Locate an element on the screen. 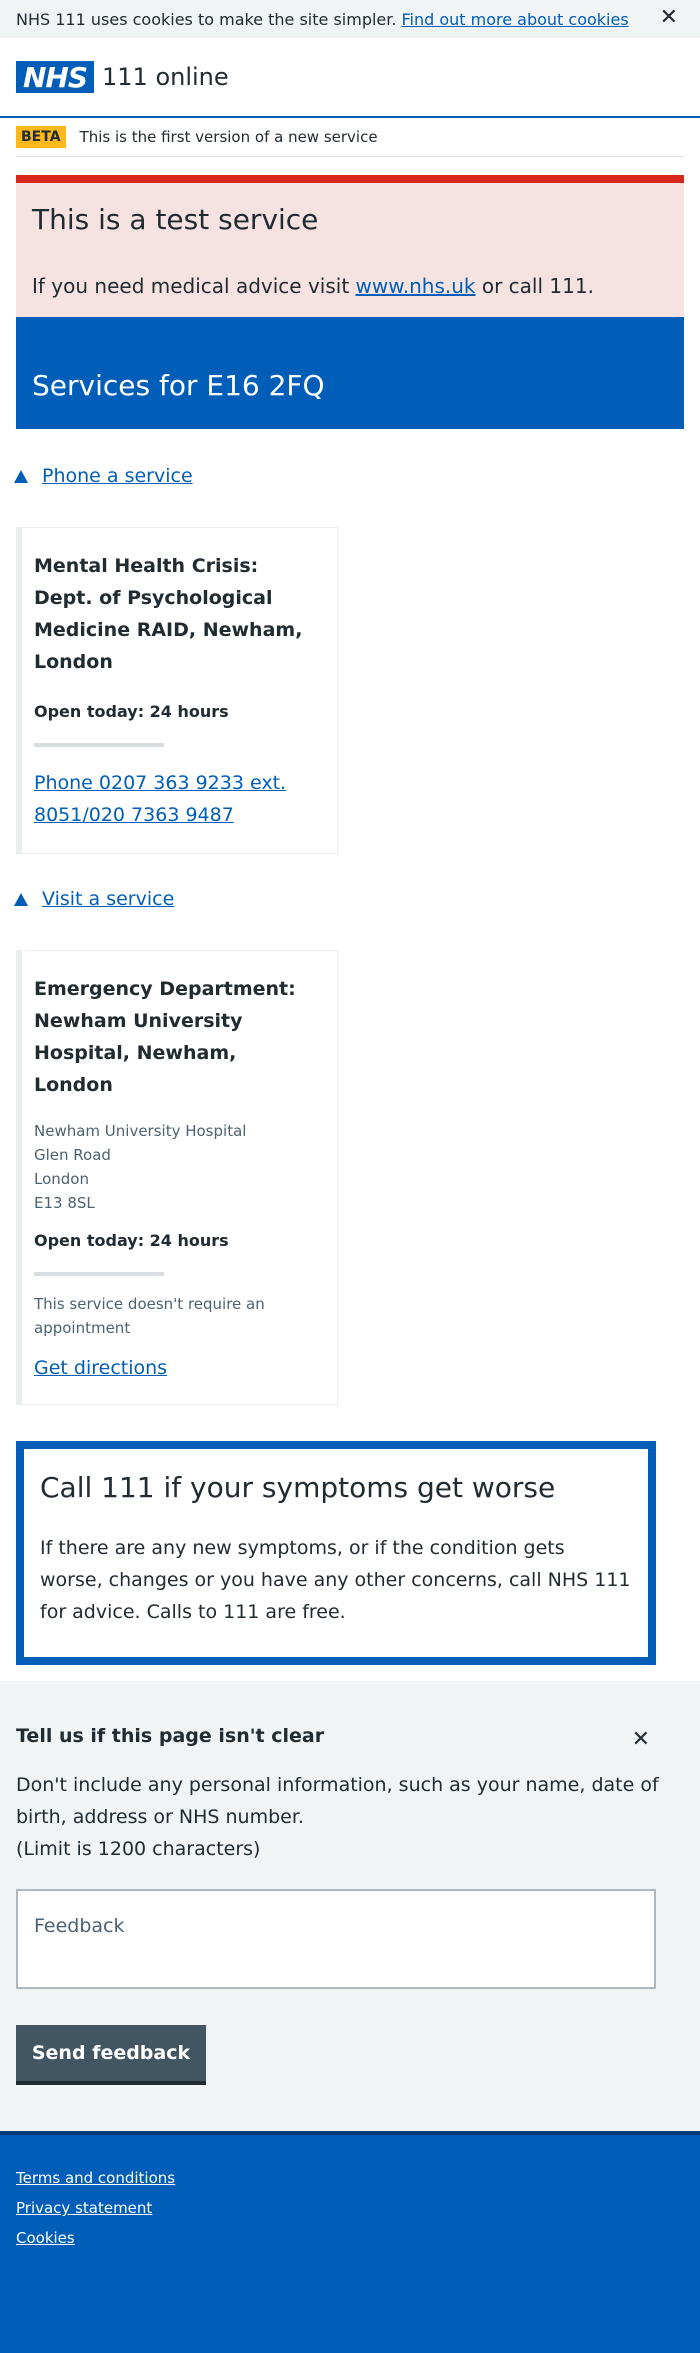  feedback-title: Tell us if this page isn't clear is located at coordinates (170, 1736).